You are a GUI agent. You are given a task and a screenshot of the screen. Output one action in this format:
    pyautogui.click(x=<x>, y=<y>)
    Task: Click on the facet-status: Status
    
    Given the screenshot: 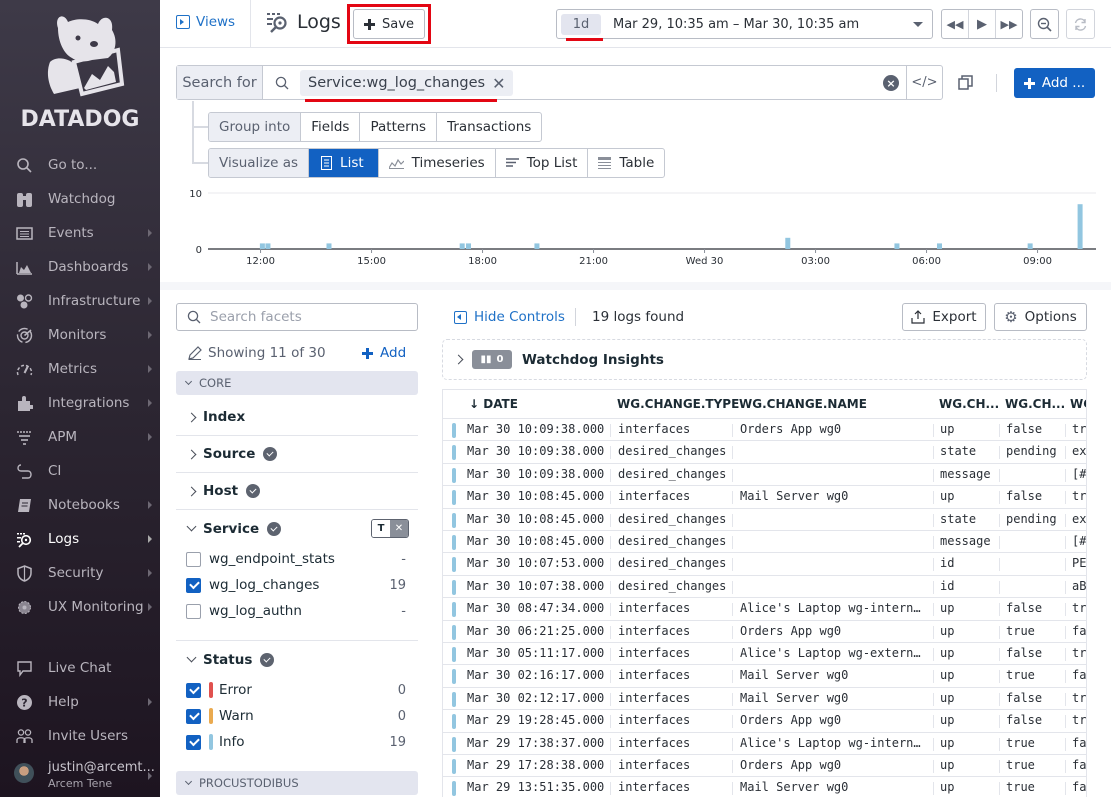 What is the action you would take?
    pyautogui.click(x=297, y=659)
    